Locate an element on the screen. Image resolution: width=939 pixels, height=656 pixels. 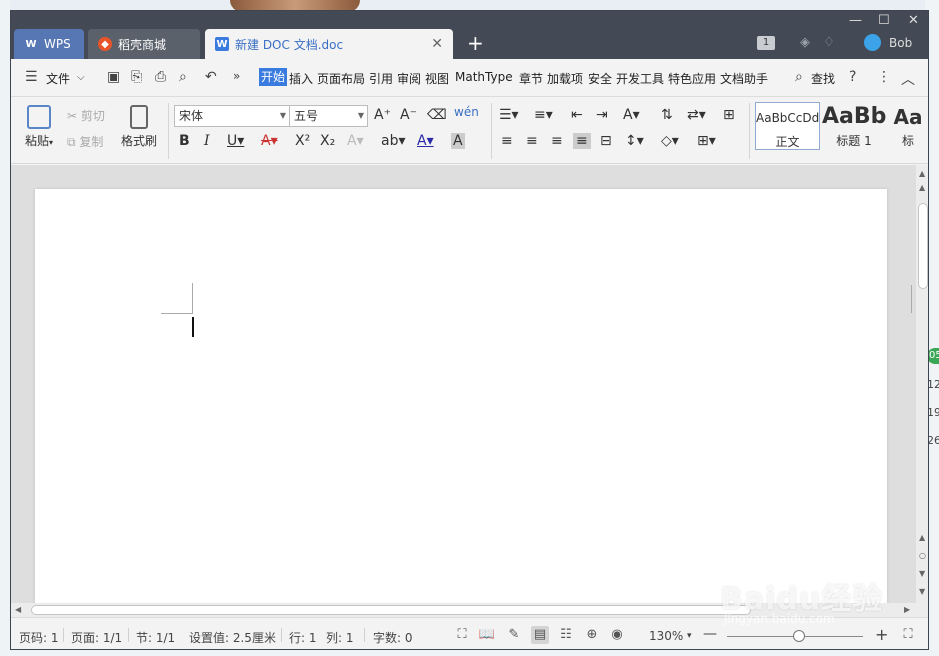
more-icon: ⋮ is located at coordinates (884, 77).